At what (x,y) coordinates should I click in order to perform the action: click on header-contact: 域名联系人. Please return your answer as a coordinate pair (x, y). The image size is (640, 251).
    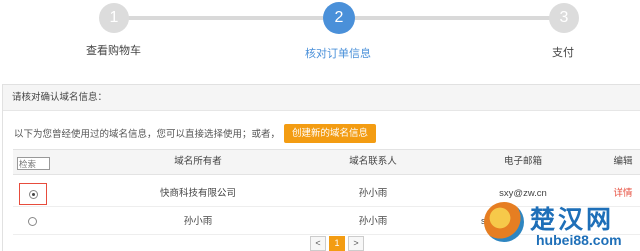
    Looking at the image, I should click on (373, 161).